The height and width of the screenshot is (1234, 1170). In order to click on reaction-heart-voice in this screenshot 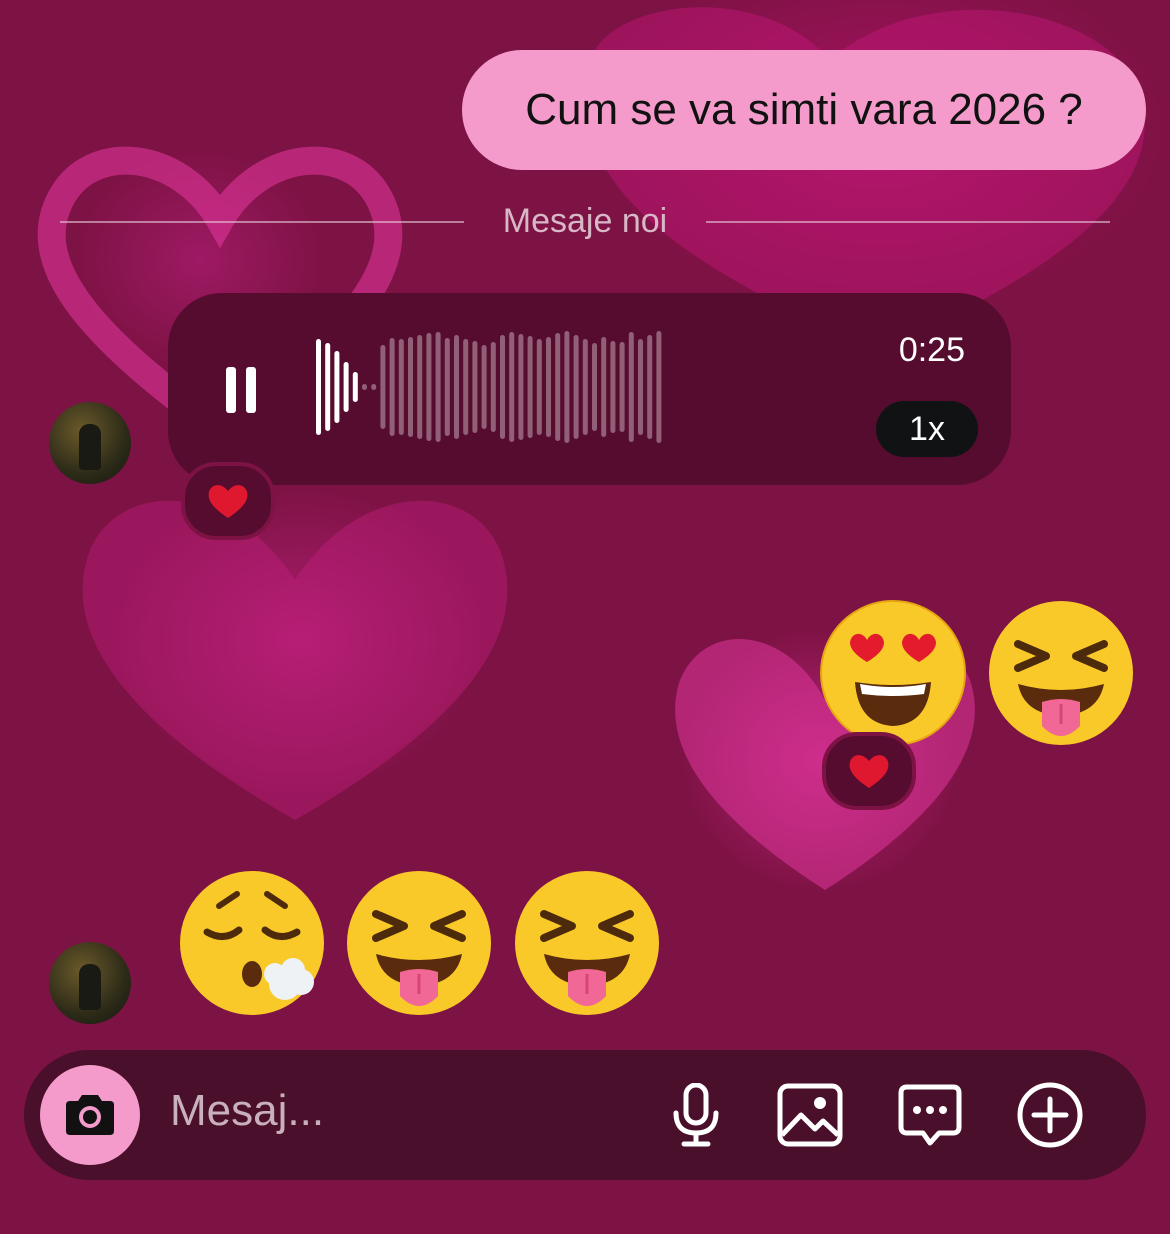, I will do `click(228, 501)`.